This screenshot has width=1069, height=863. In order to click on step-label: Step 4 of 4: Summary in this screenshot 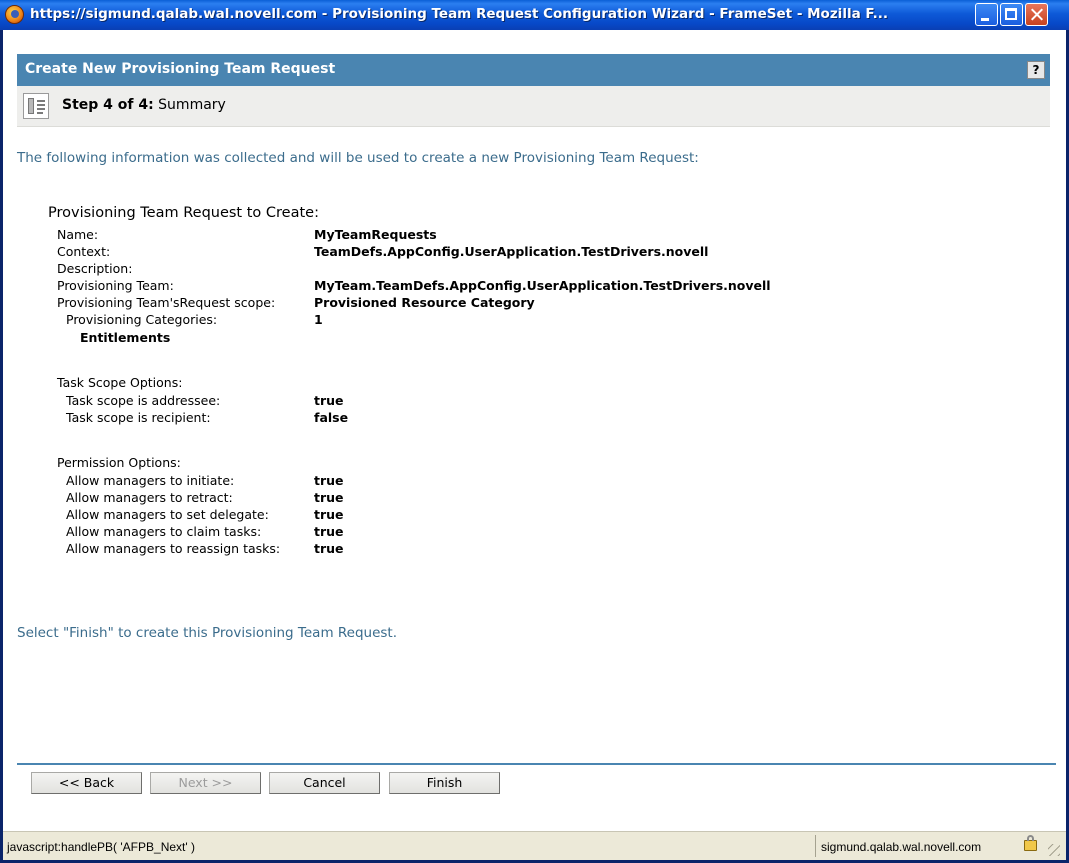, I will do `click(144, 105)`.